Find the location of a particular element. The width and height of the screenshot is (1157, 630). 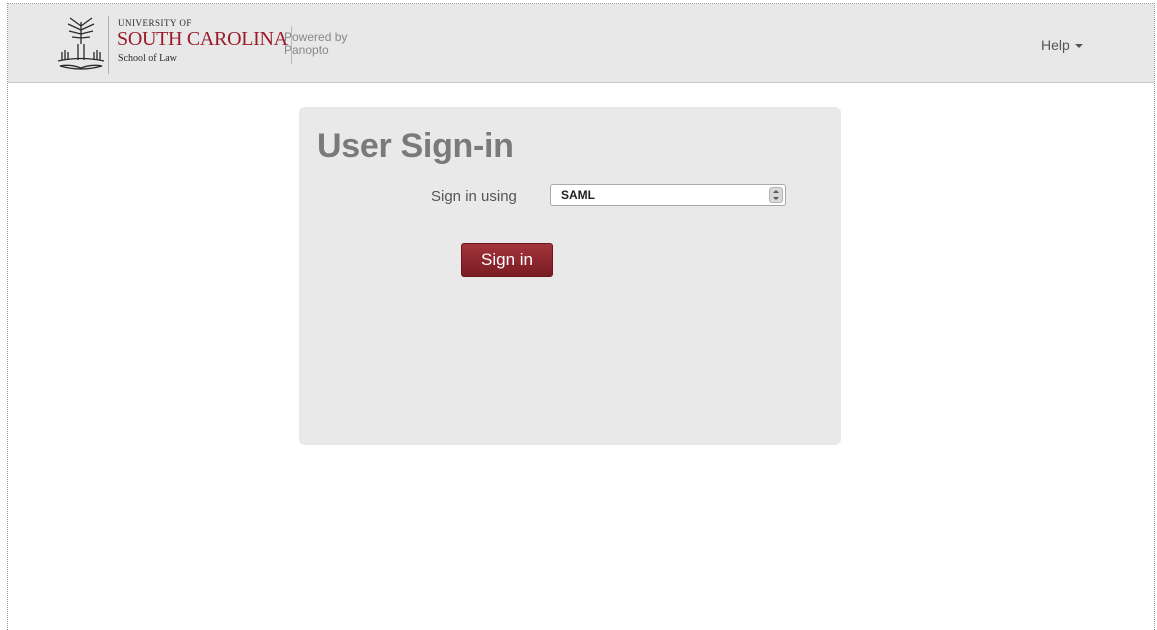

page-title: User Sign-in is located at coordinates (415, 146).